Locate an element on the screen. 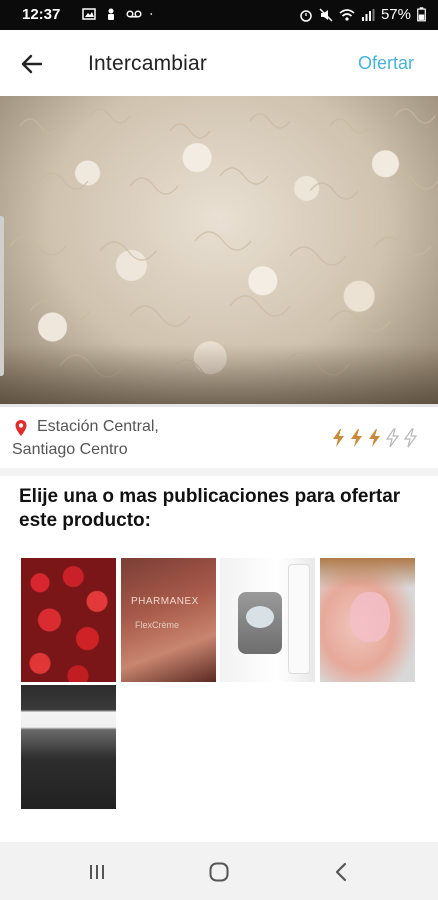 The image size is (438, 900). system-back-button is located at coordinates (341, 872).